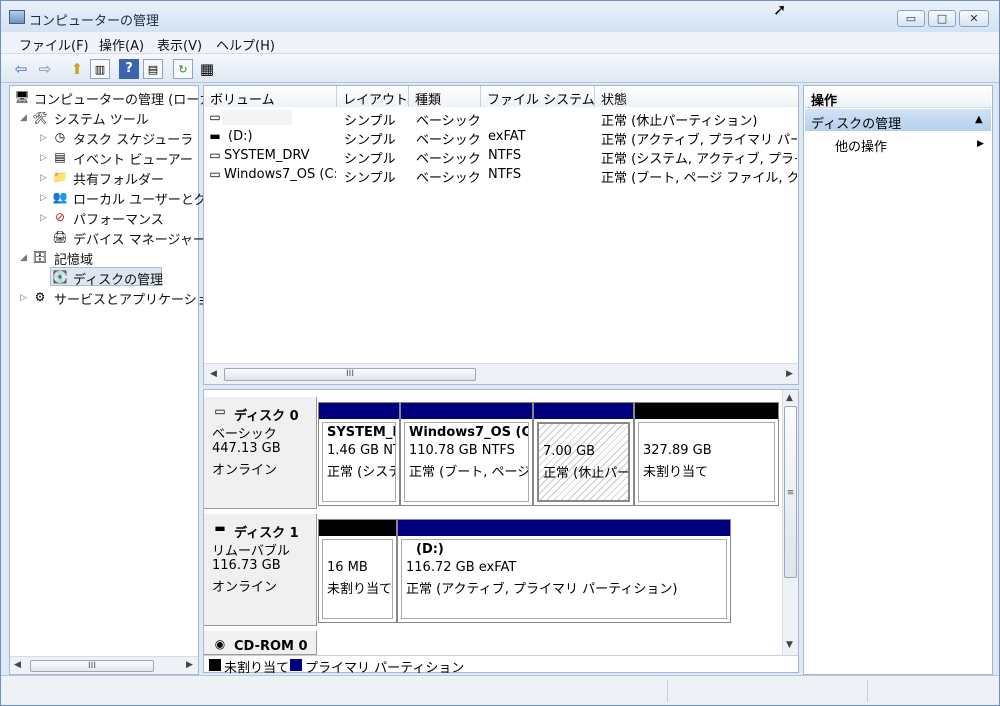 This screenshot has width=1000, height=706. What do you see at coordinates (445, 96) in the screenshot?
I see `column-header-type: 種類` at bounding box center [445, 96].